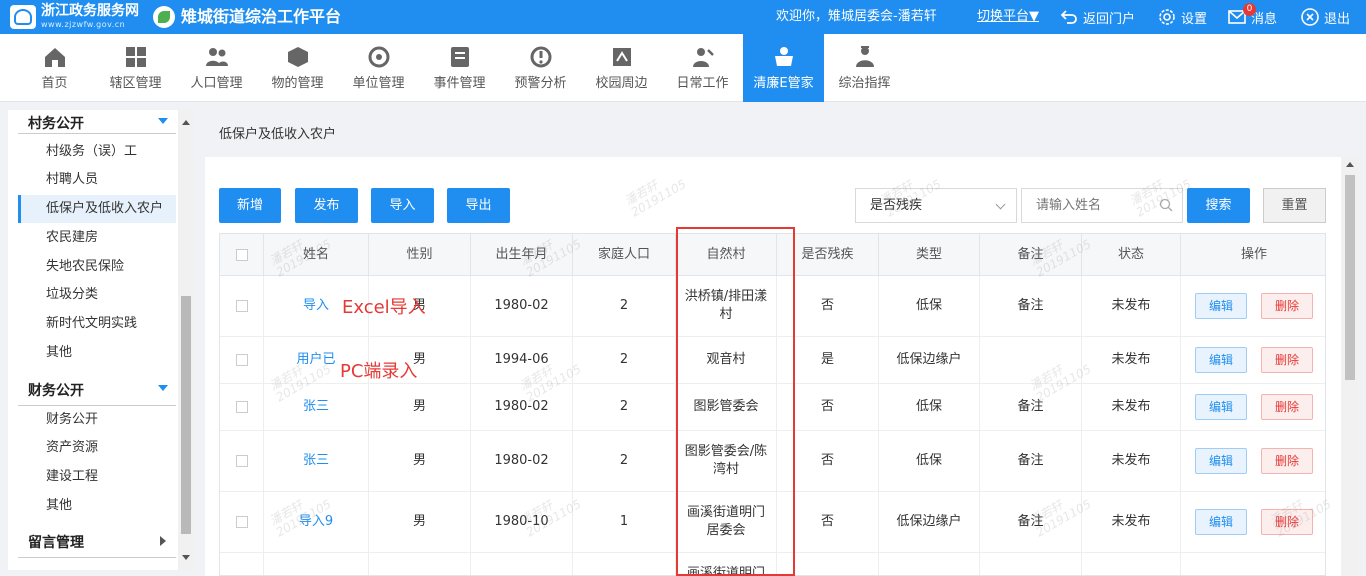  What do you see at coordinates (316, 564) in the screenshot?
I see `name-cell-link` at bounding box center [316, 564].